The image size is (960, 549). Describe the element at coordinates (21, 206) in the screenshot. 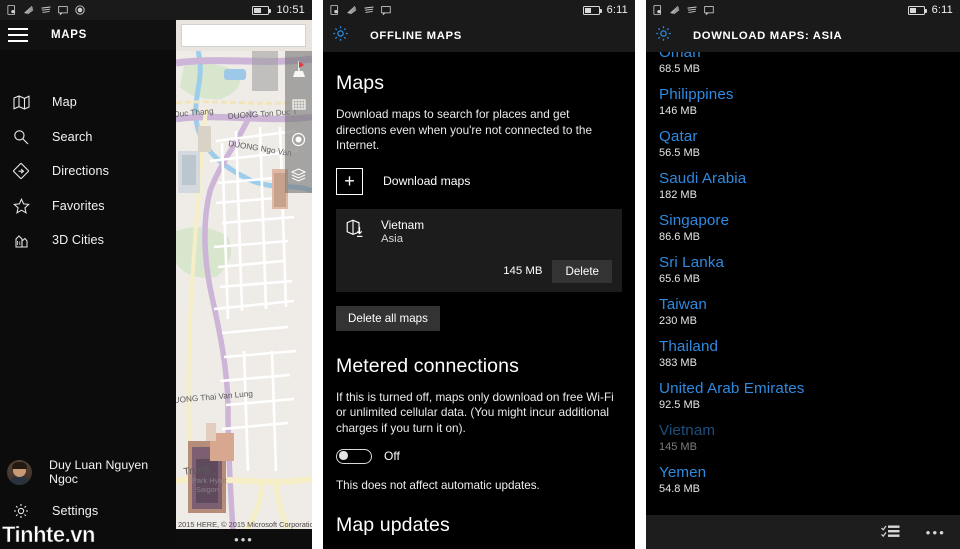

I see `star-icon` at that location.